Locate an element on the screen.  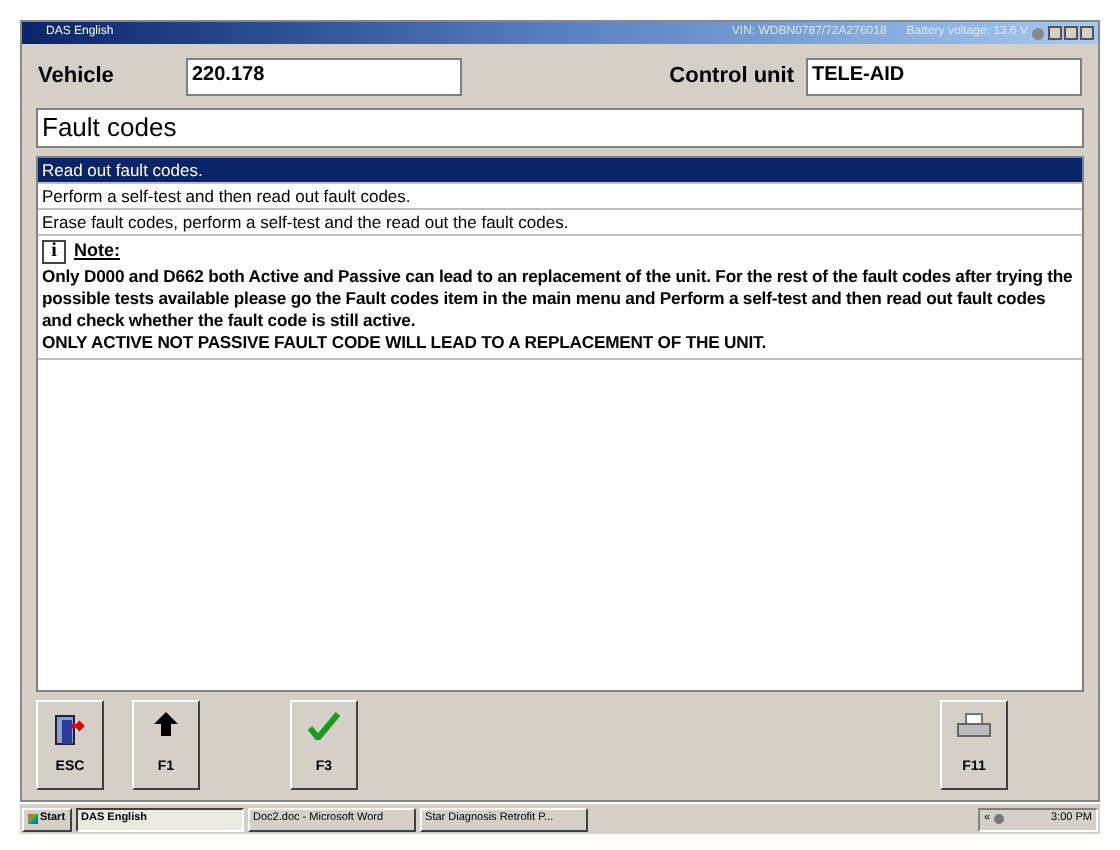
note-text: ONLY ACTIVE NOT PASSIVE FAULT CODE WILL LEAD TO A REPLACEMENT OF THE UNIT. is located at coordinates (405, 342).